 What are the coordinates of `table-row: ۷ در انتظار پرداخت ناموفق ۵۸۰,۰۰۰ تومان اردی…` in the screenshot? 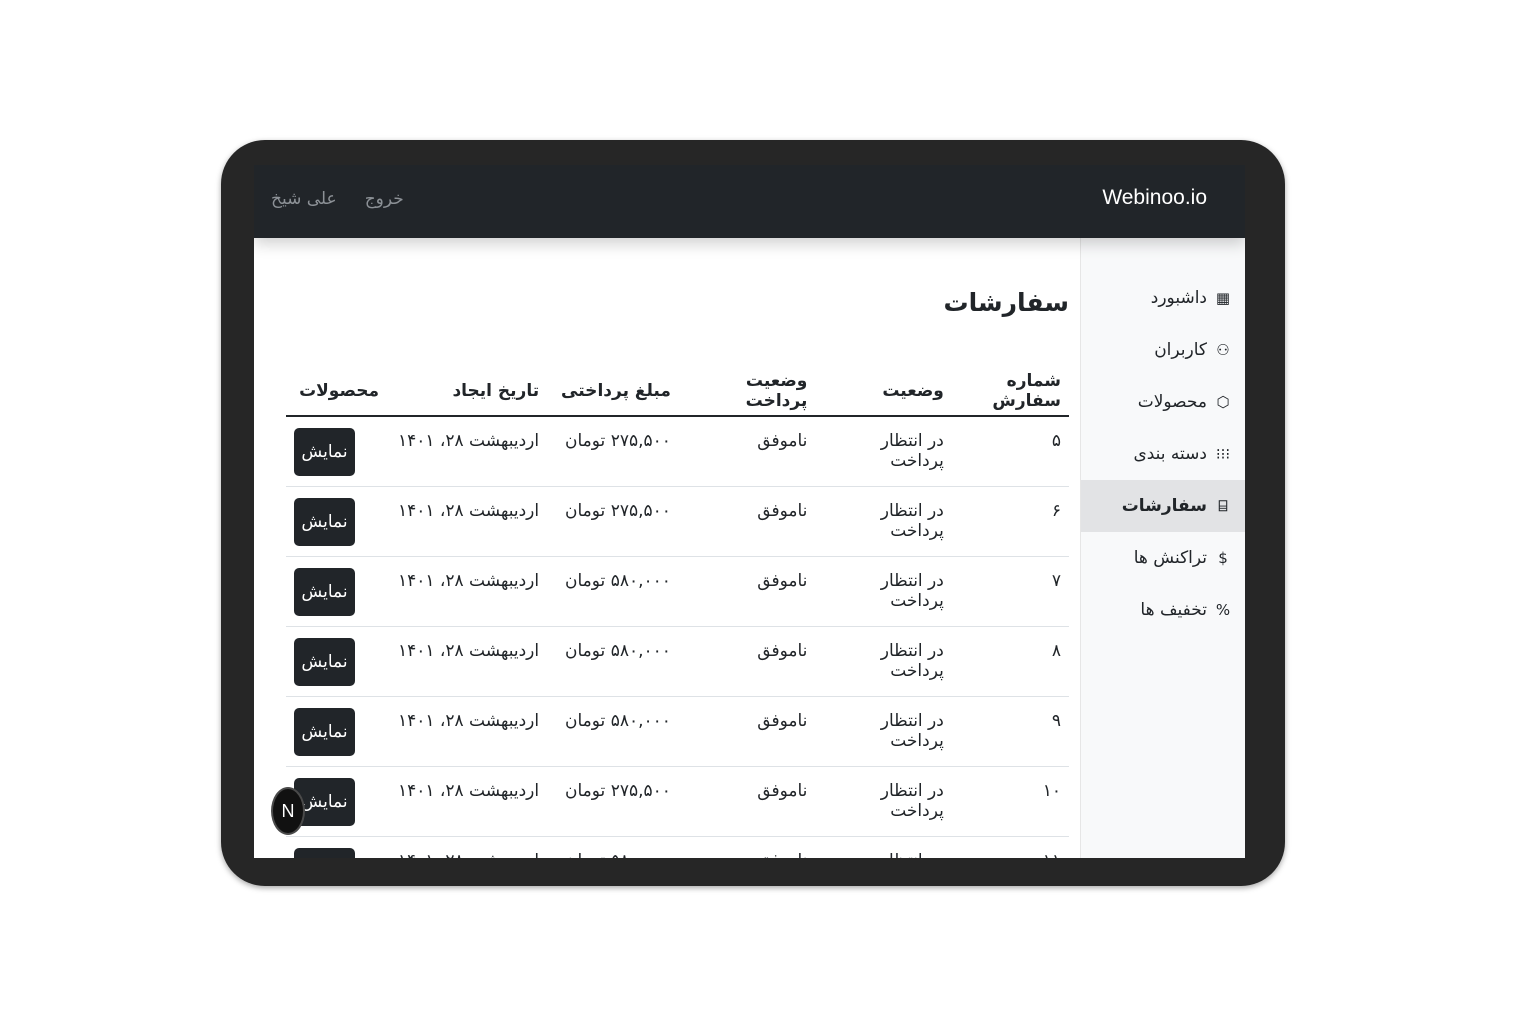 It's located at (677, 591).